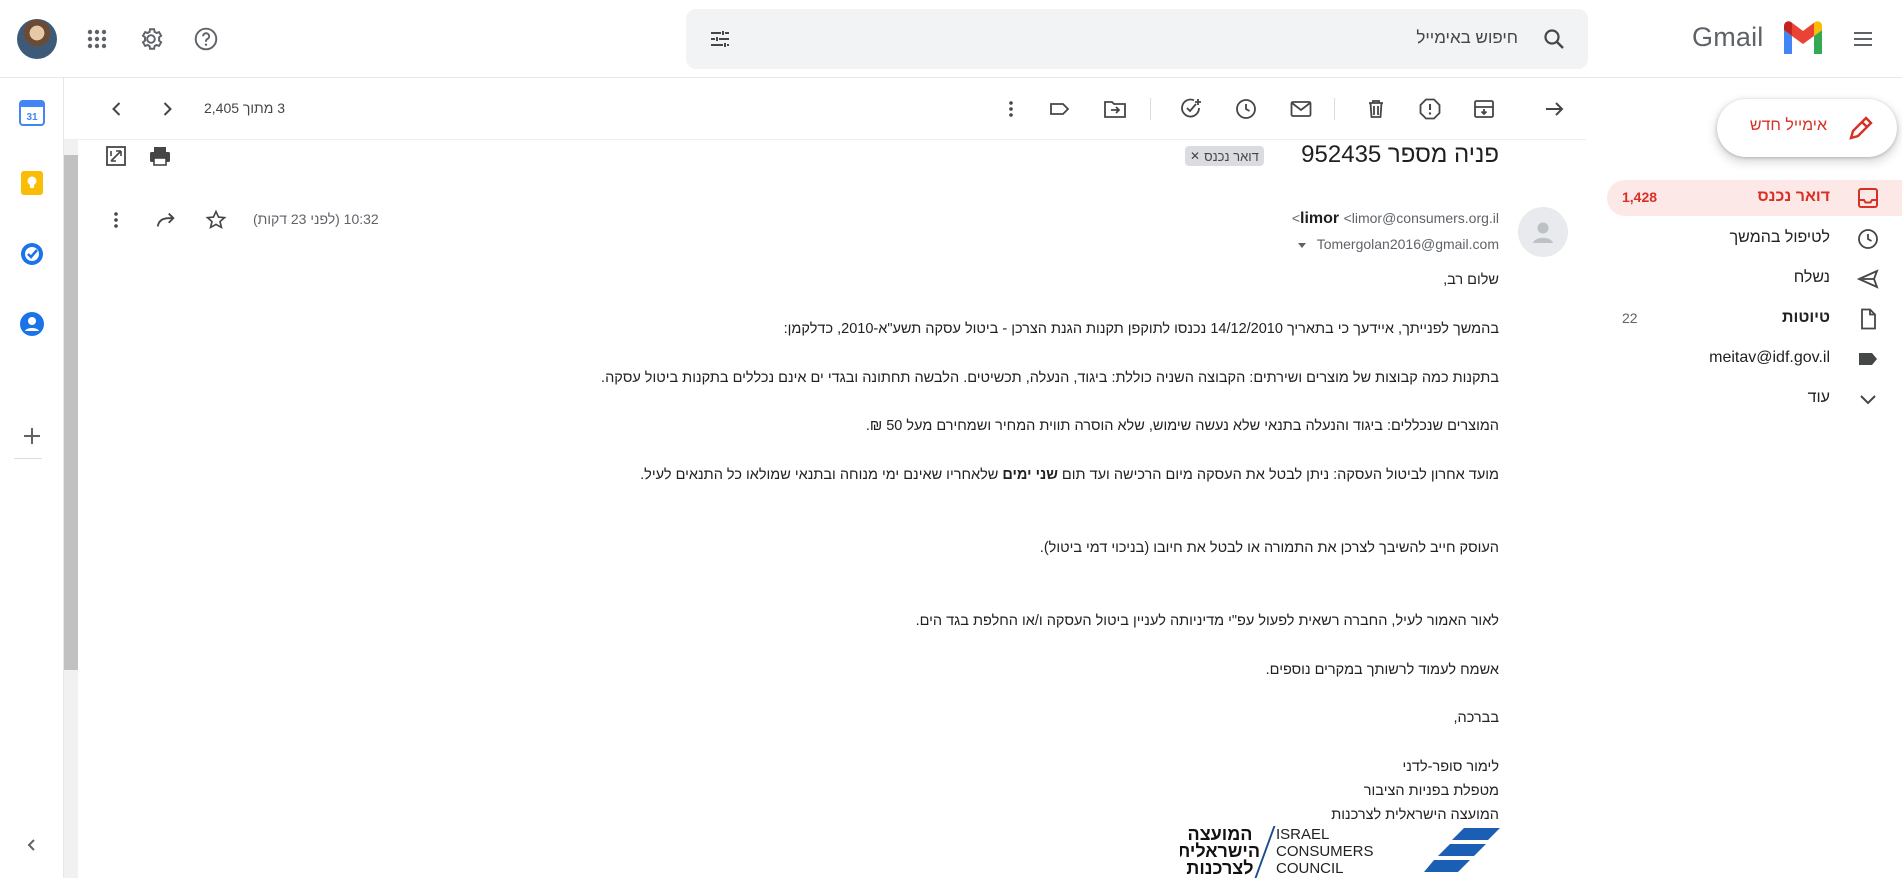  What do you see at coordinates (720, 39) in the screenshot?
I see `search-filter-icon` at bounding box center [720, 39].